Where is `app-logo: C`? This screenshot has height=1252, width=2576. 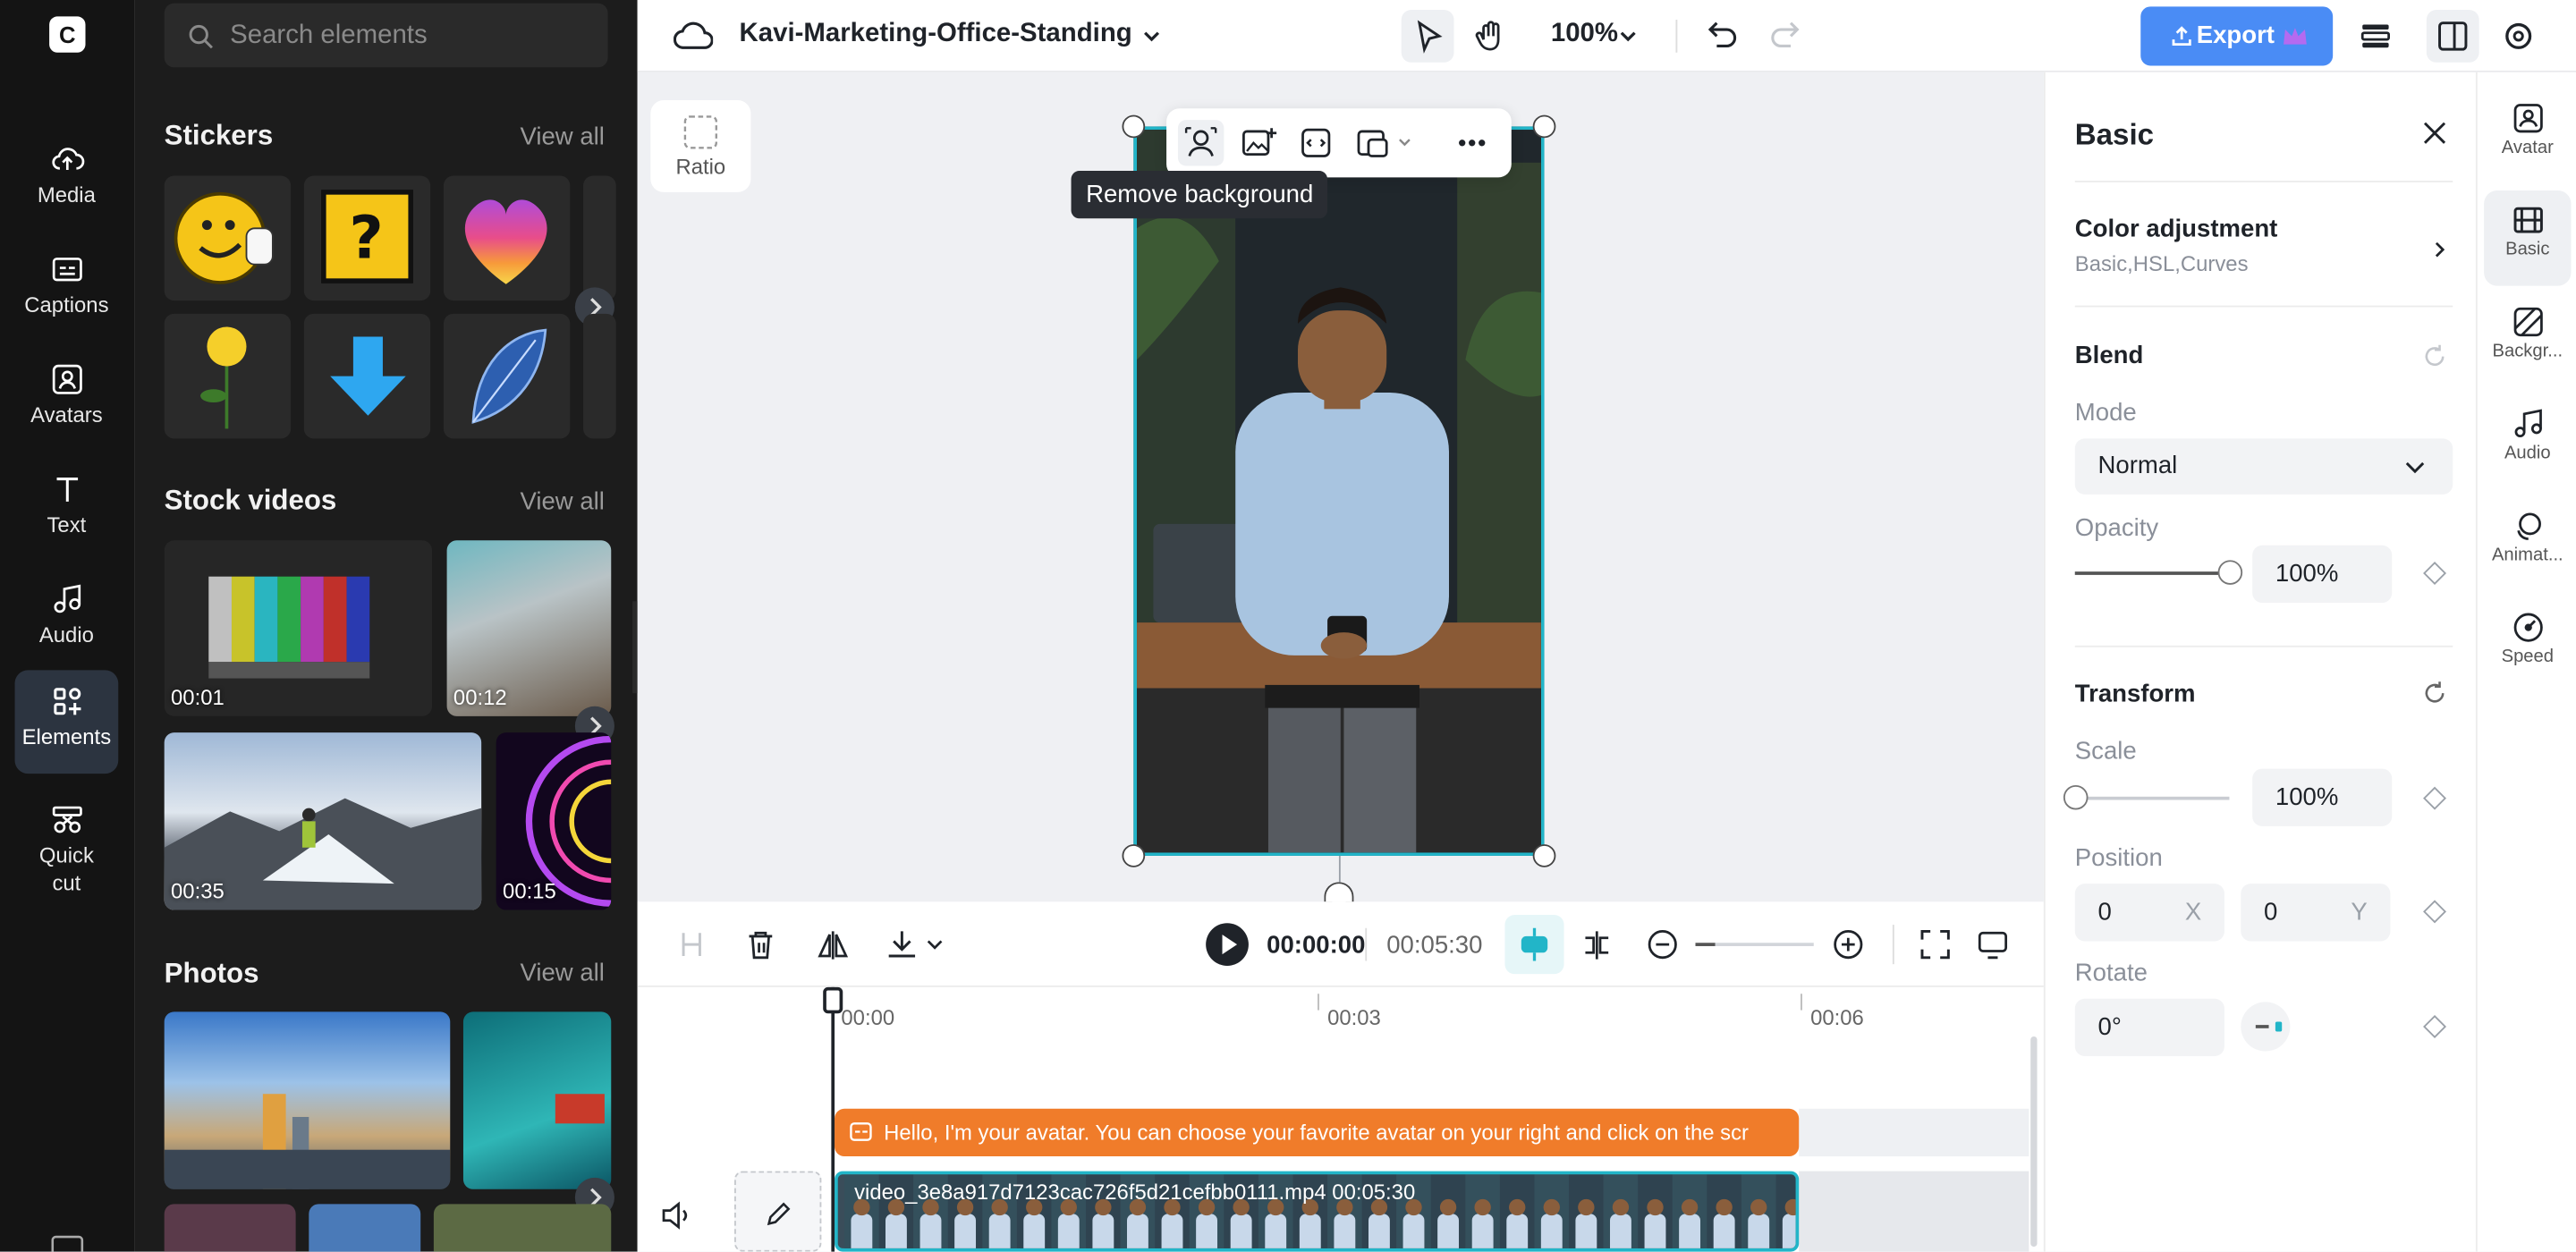 app-logo: C is located at coordinates (67, 34).